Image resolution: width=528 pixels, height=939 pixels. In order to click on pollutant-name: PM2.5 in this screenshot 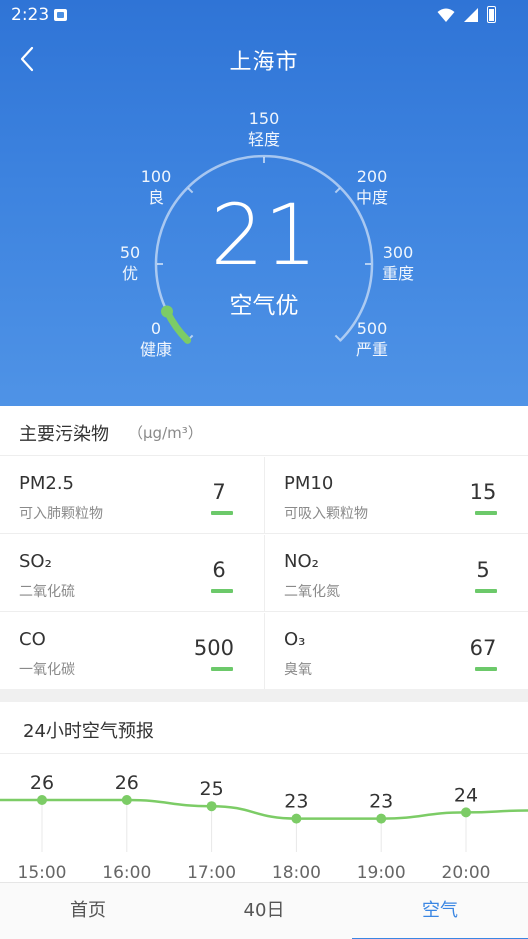, I will do `click(47, 483)`.